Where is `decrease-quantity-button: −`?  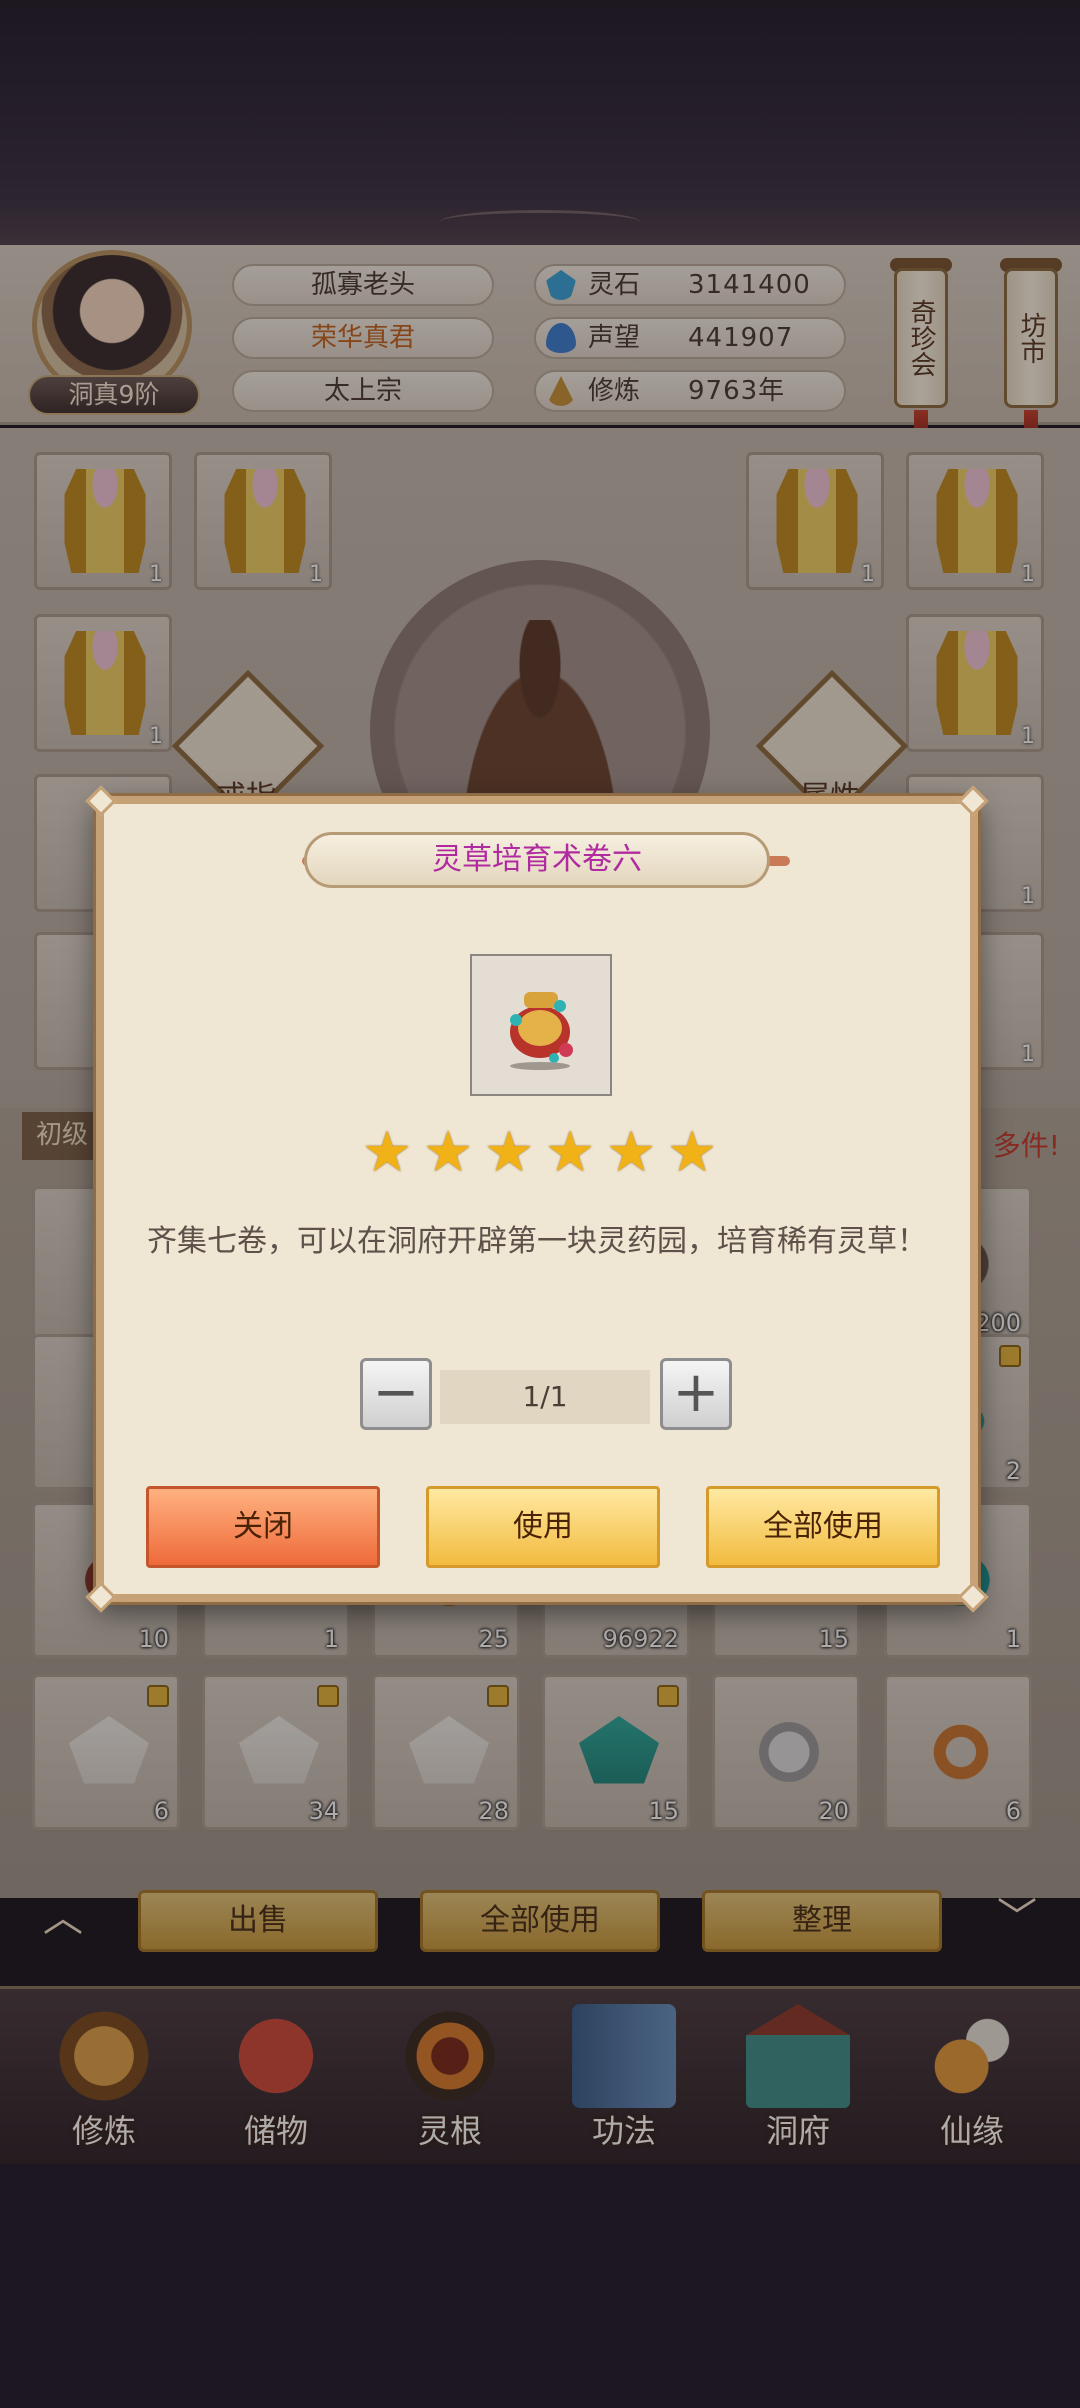 decrease-quantity-button: − is located at coordinates (396, 1394).